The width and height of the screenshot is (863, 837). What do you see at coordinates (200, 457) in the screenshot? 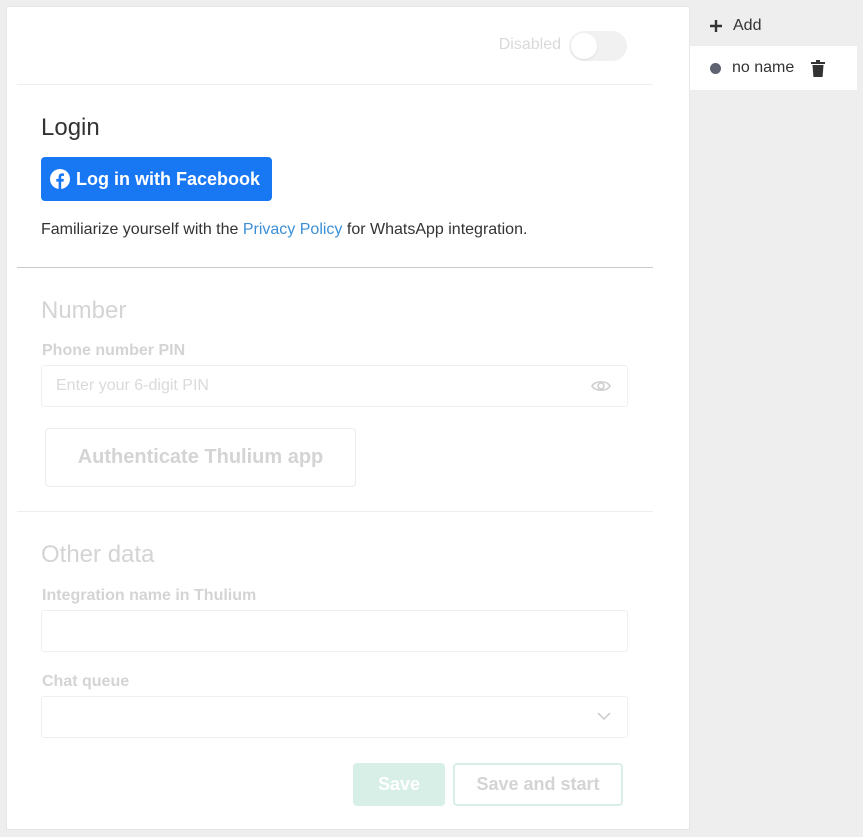
I see `authenticate-app-button: Authenticate Thulium app` at bounding box center [200, 457].